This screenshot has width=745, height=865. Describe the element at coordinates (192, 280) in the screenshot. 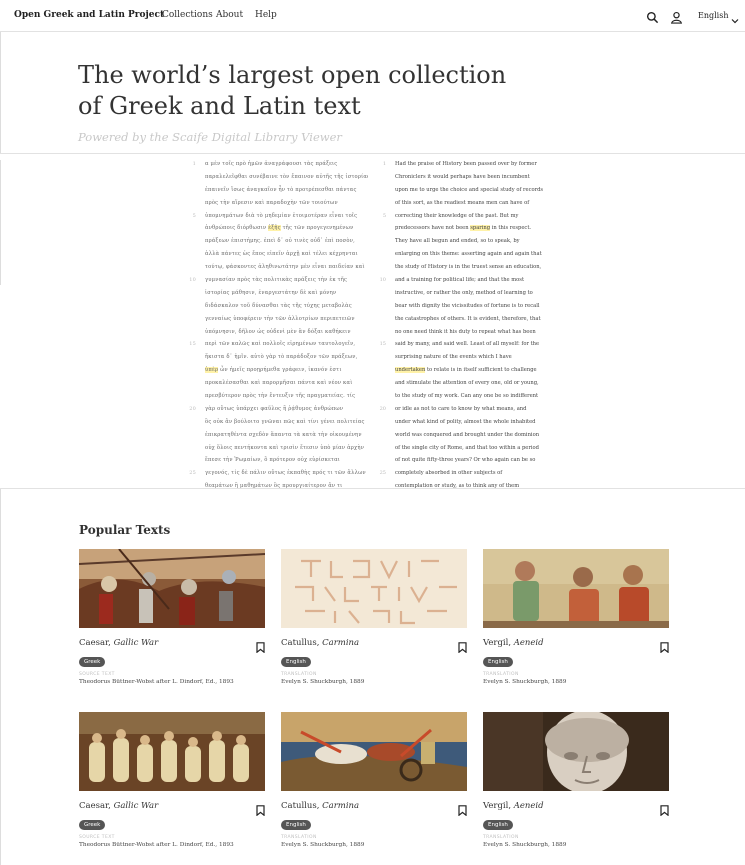

I see `line-number: 10` at that location.